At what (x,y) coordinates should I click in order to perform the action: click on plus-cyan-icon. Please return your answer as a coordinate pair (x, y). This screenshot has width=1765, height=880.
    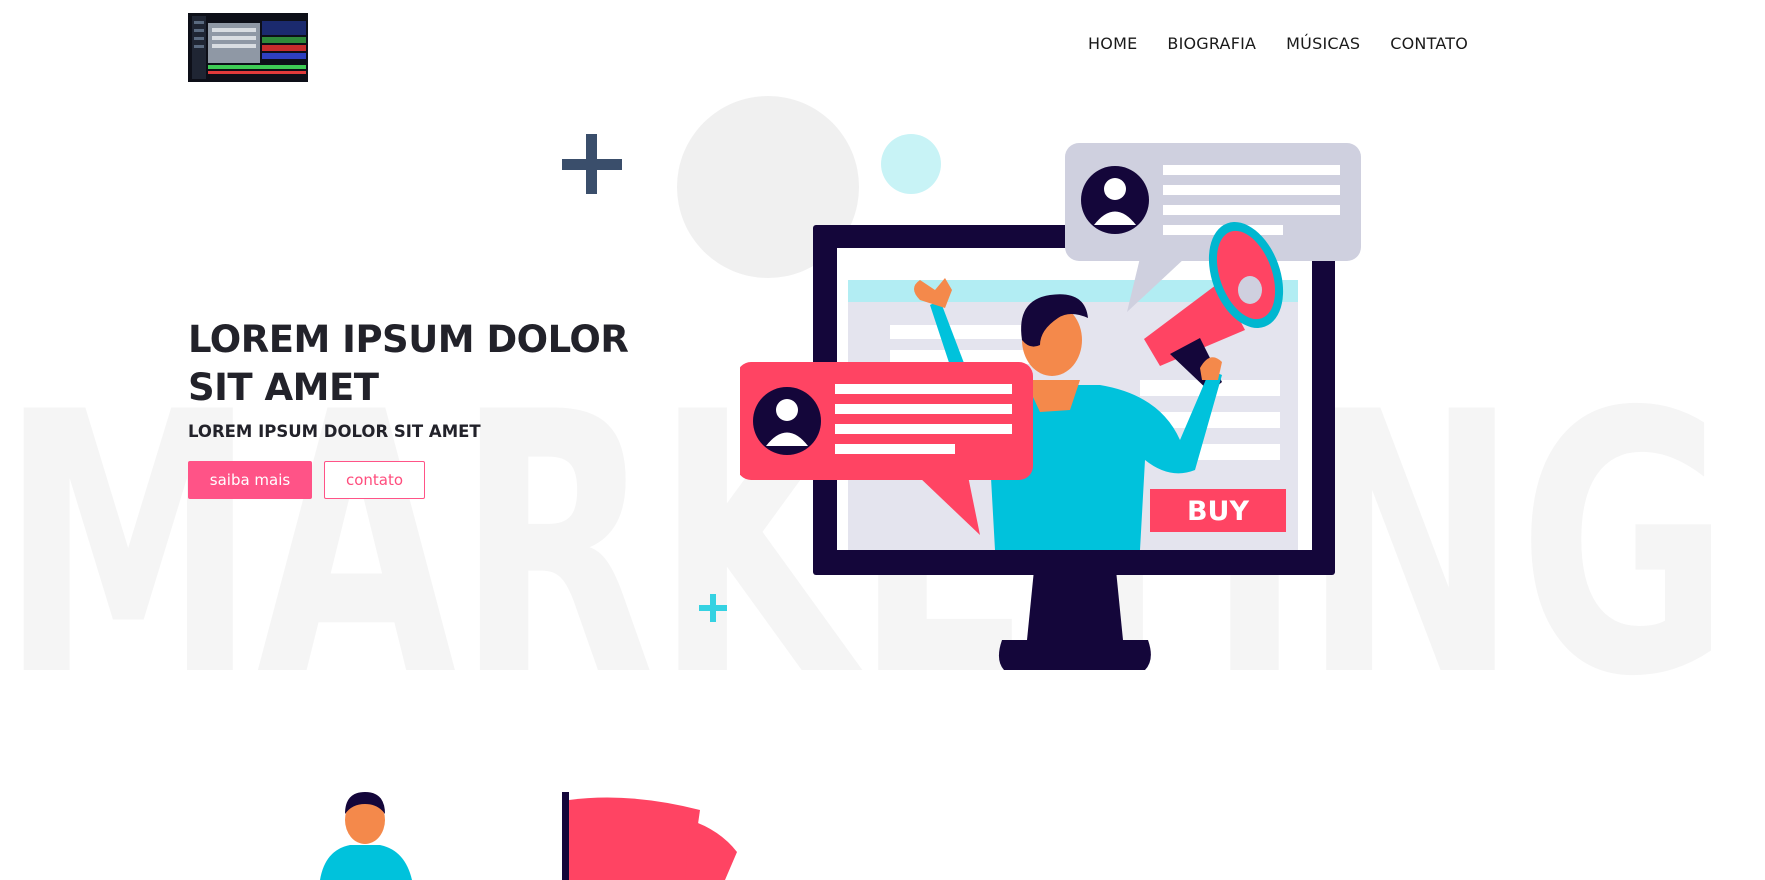
    Looking at the image, I should click on (713, 608).